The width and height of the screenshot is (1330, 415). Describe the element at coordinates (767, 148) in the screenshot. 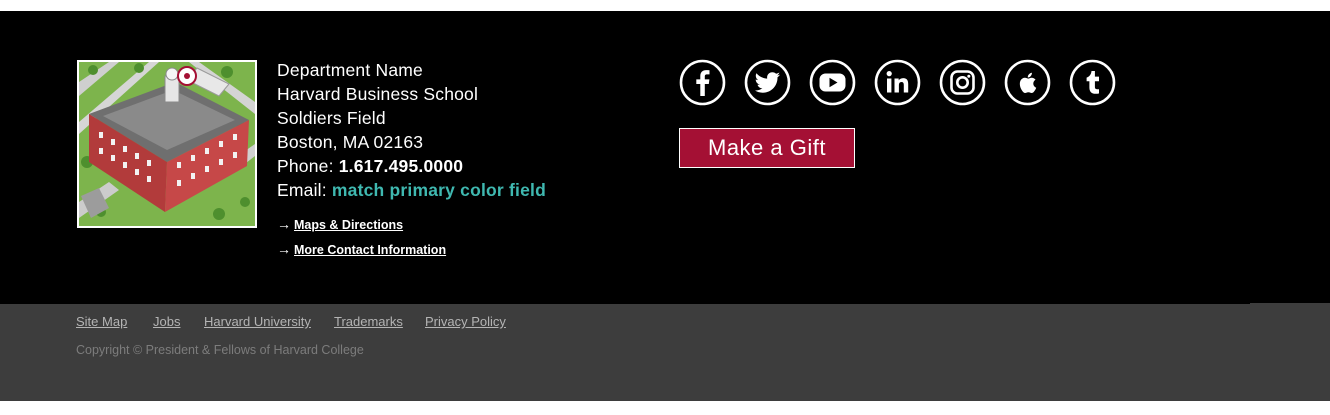

I see `make-a-gift-button: Make a Gift` at that location.